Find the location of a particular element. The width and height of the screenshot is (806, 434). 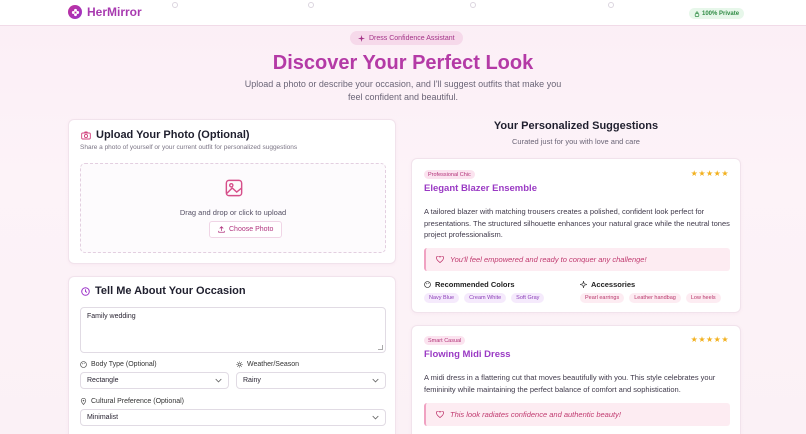

body-type-label: Body Type (Optional) is located at coordinates (118, 364).